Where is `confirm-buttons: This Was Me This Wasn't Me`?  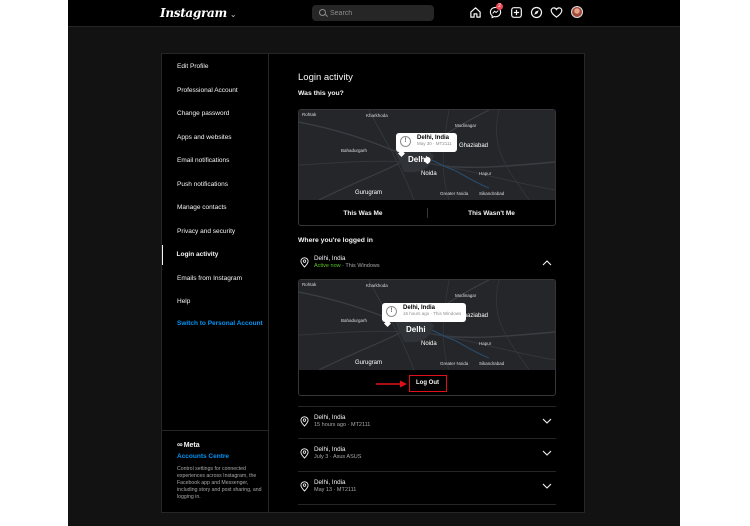
confirm-buttons: This Was Me This Wasn't Me is located at coordinates (427, 212).